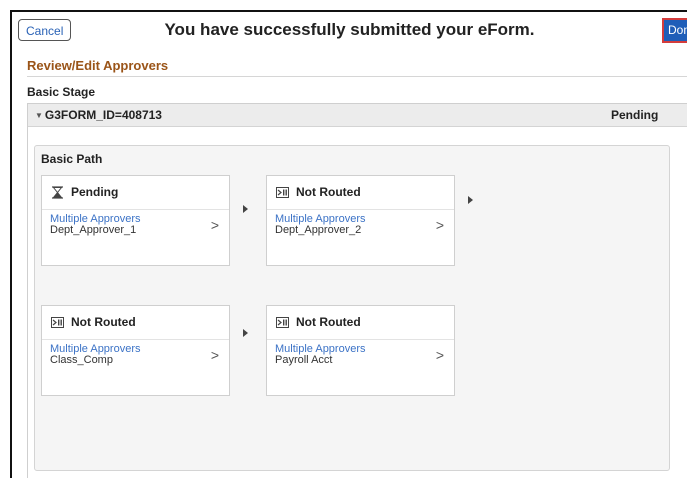 The height and width of the screenshot is (478, 687). What do you see at coordinates (103, 115) in the screenshot?
I see `form-id-label: G3FORM_ID=408713` at bounding box center [103, 115].